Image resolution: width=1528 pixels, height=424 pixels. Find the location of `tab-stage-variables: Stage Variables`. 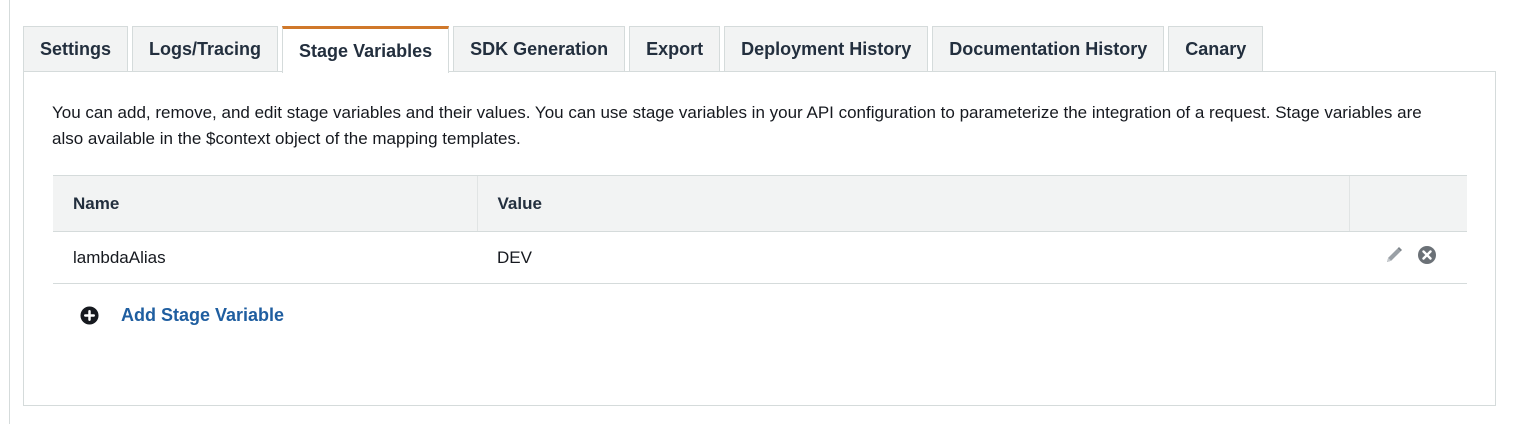

tab-stage-variables: Stage Variables is located at coordinates (366, 49).